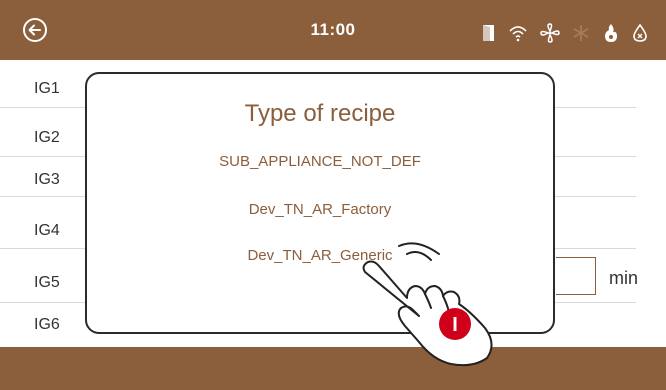 Image resolution: width=666 pixels, height=390 pixels. I want to click on ingredient-label: IG5, so click(47, 282).